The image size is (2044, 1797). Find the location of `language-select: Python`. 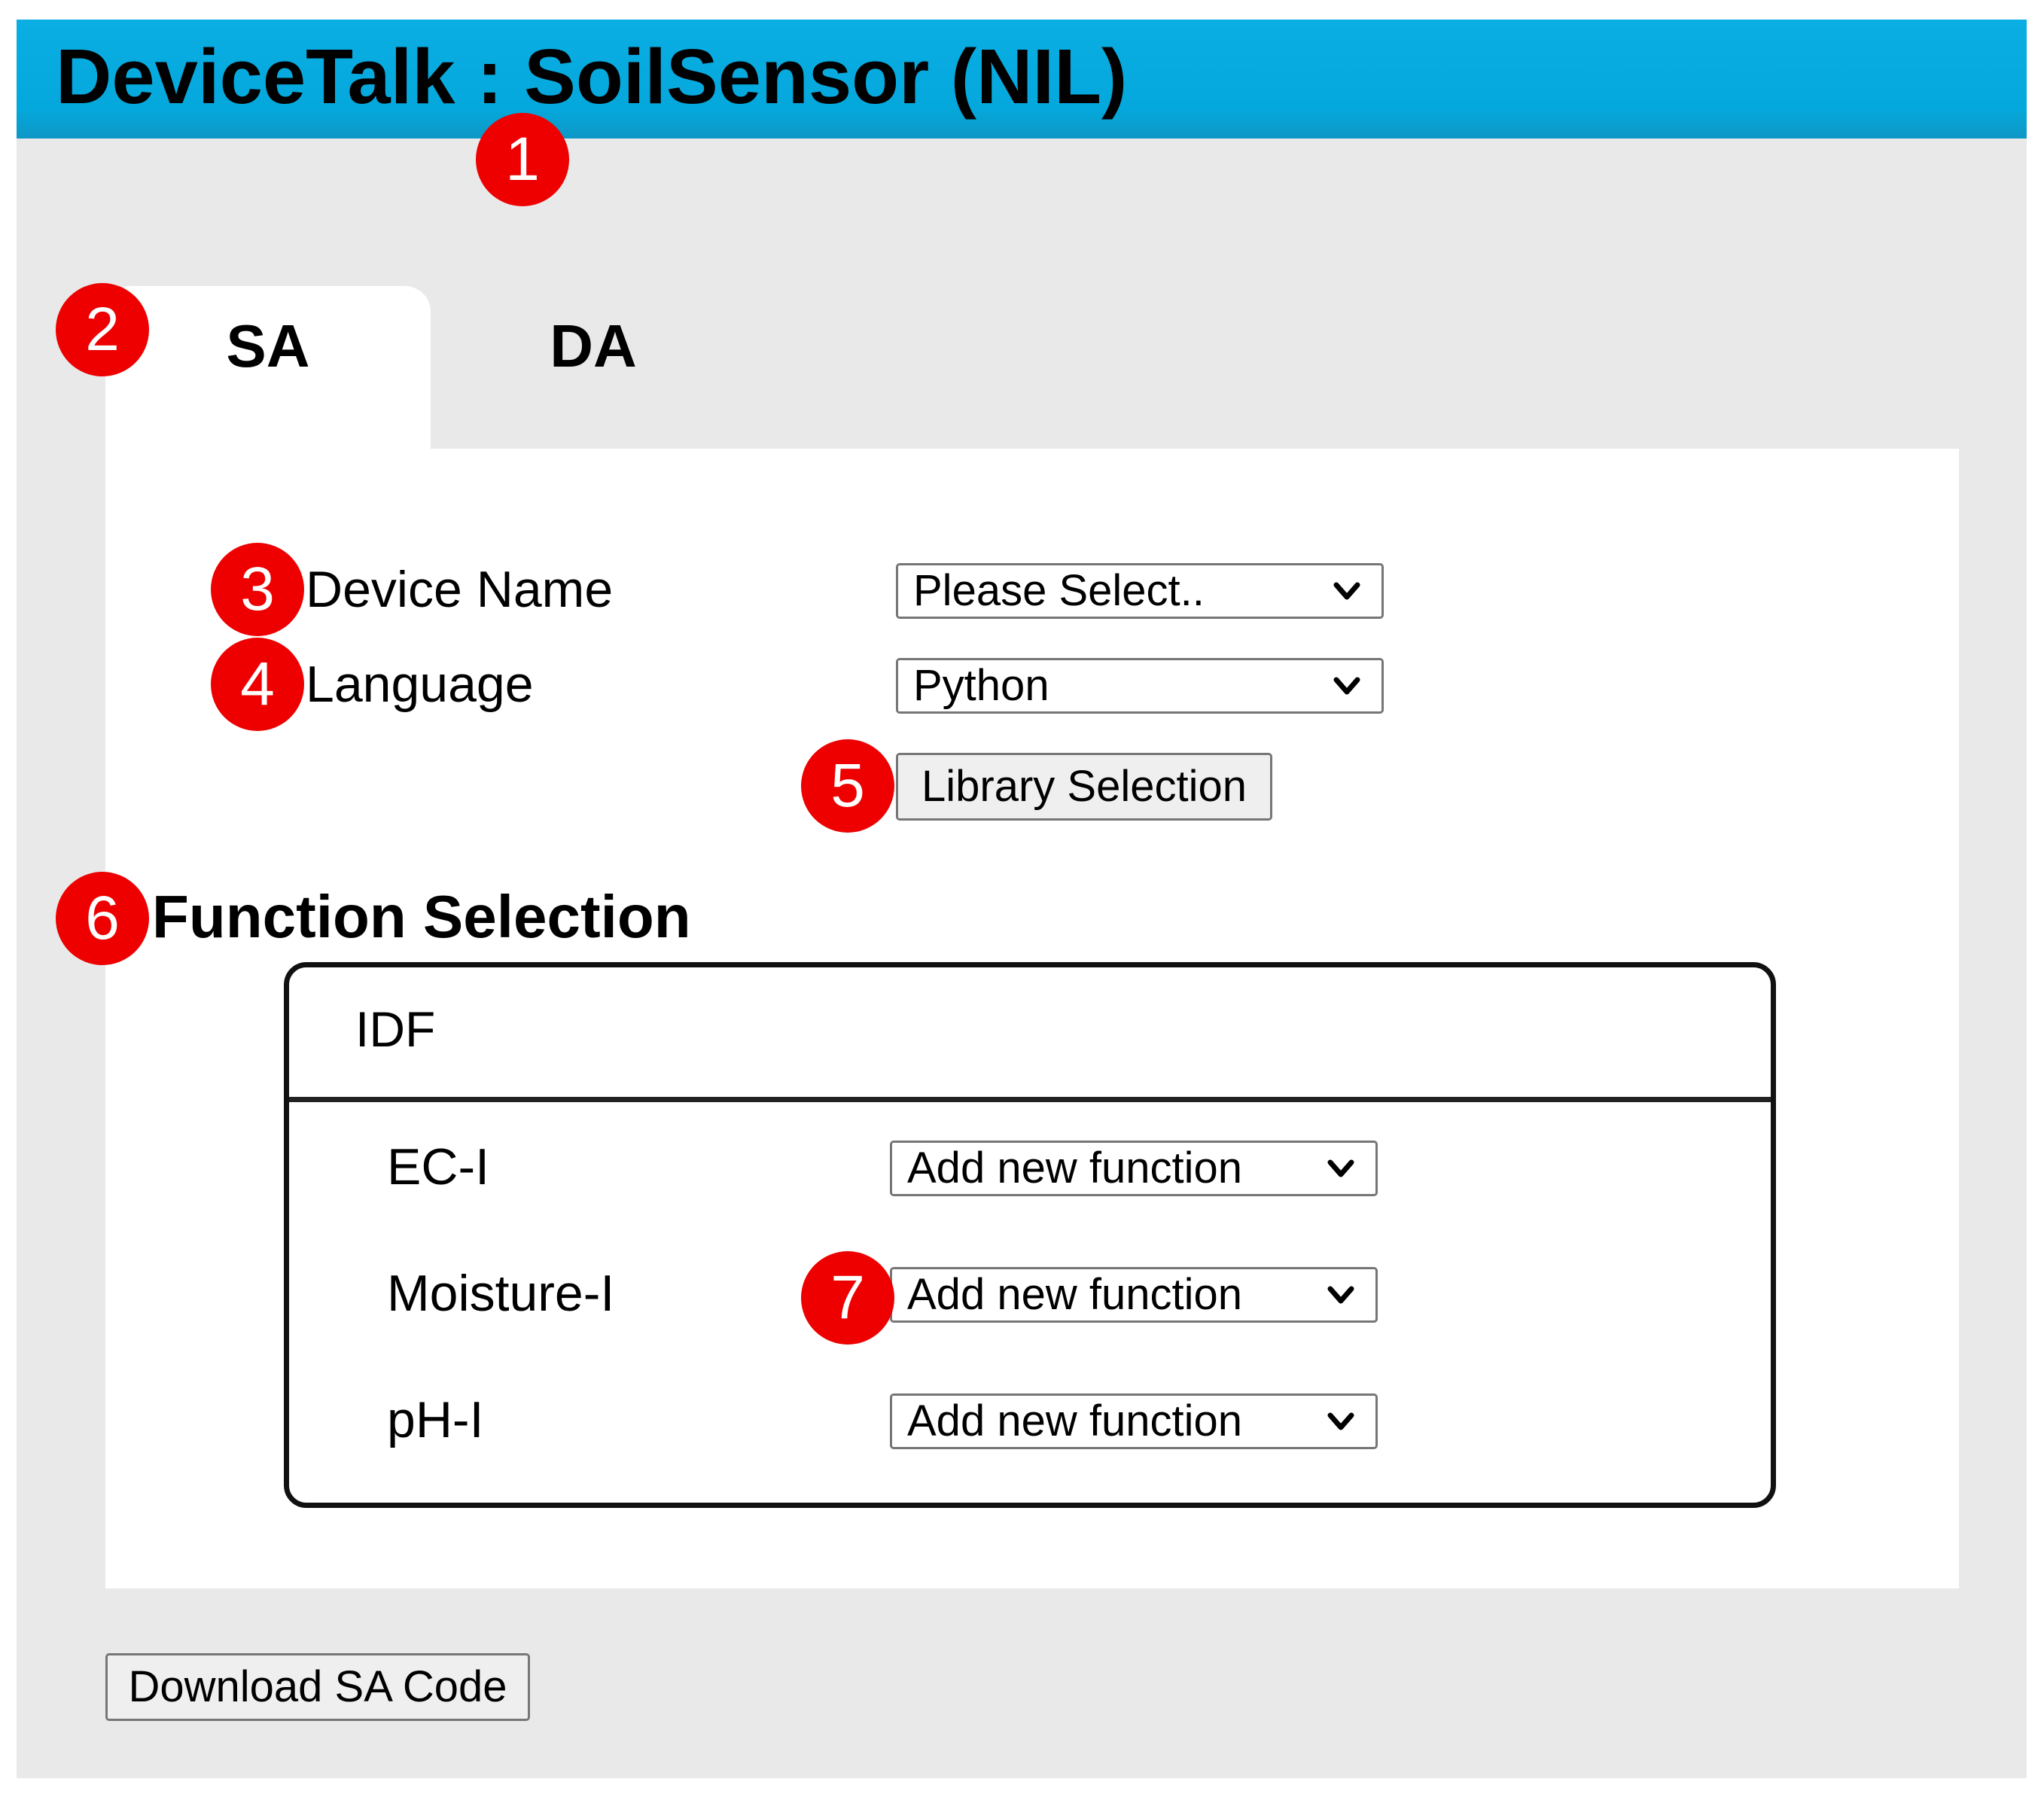

language-select: Python is located at coordinates (1140, 686).